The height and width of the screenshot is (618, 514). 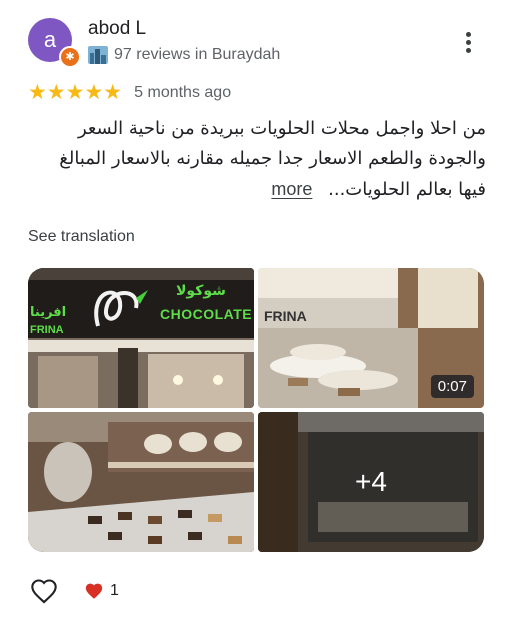 What do you see at coordinates (70, 57) in the screenshot?
I see `local-guide-badge-icon: ✱` at bounding box center [70, 57].